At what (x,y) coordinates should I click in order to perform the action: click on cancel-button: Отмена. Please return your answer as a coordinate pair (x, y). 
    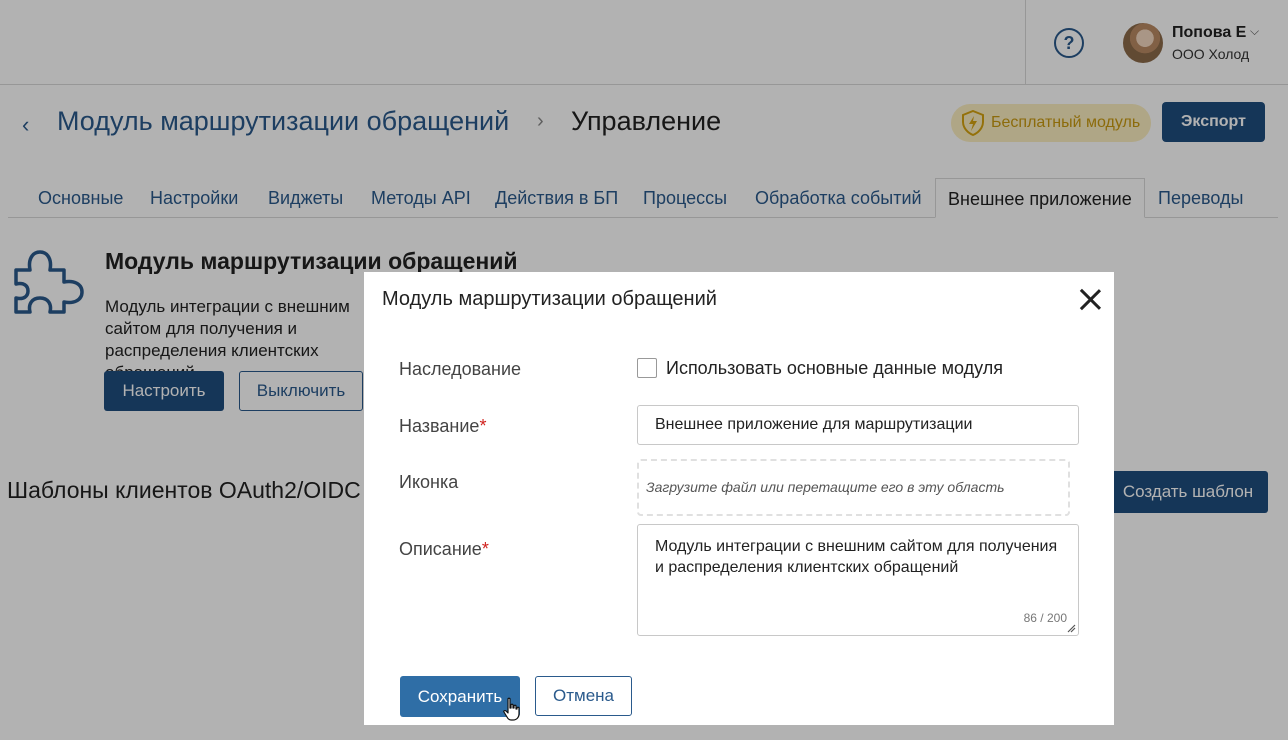
    Looking at the image, I should click on (583, 696).